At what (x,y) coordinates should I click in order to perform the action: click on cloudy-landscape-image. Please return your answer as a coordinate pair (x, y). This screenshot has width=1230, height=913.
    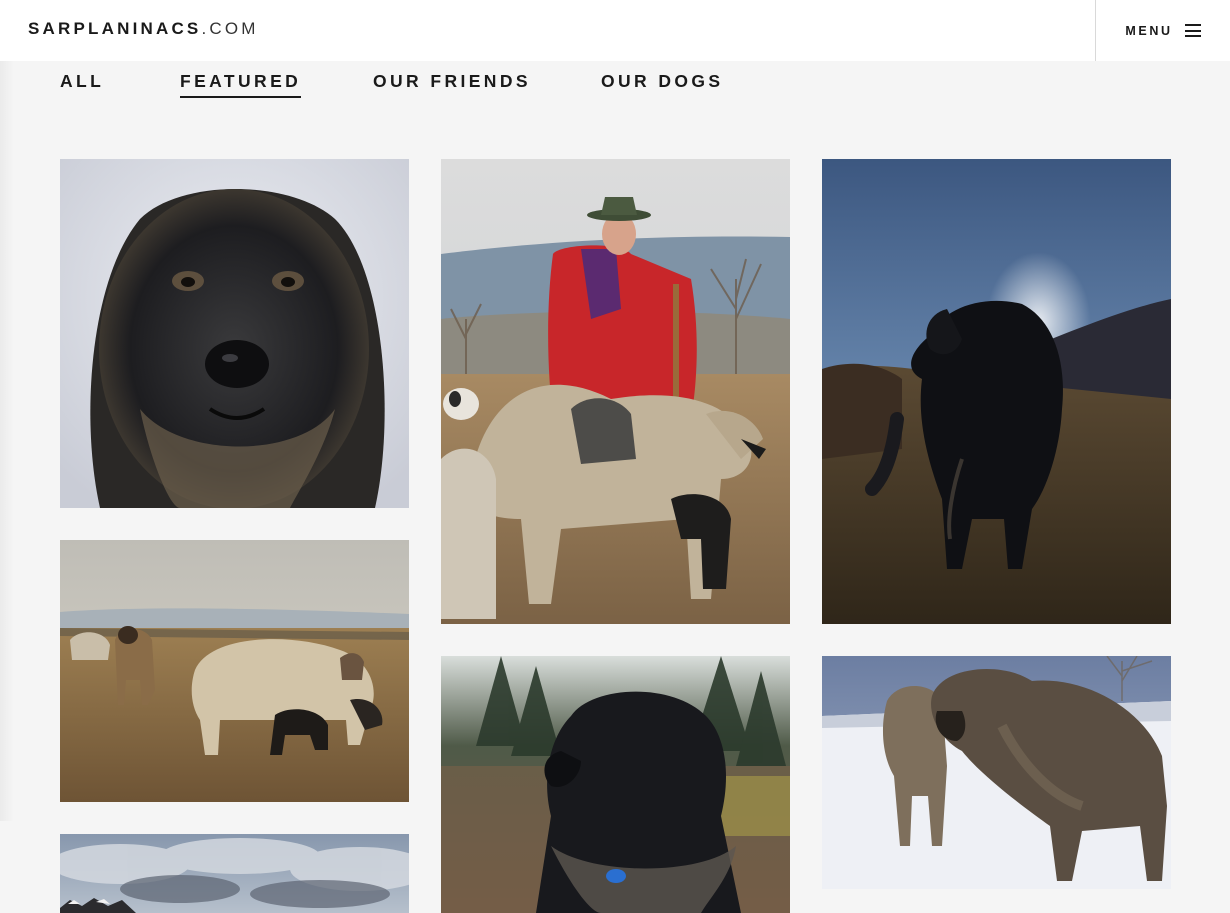
    Looking at the image, I should click on (234, 873).